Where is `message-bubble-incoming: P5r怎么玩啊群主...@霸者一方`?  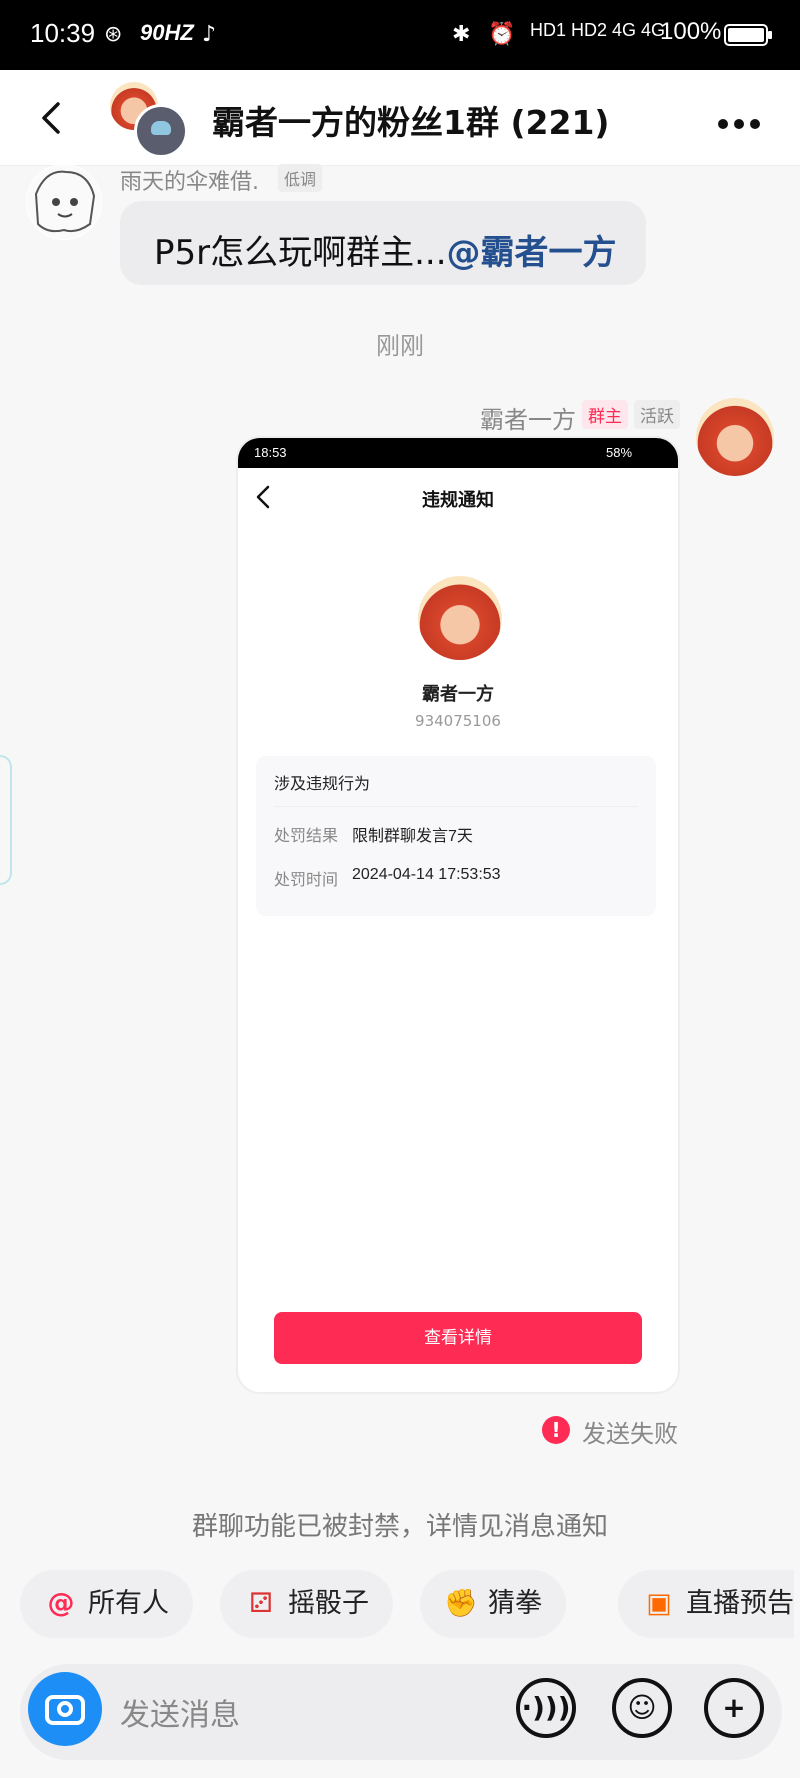 message-bubble-incoming: P5r怎么玩啊群主...@霸者一方 is located at coordinates (383, 243).